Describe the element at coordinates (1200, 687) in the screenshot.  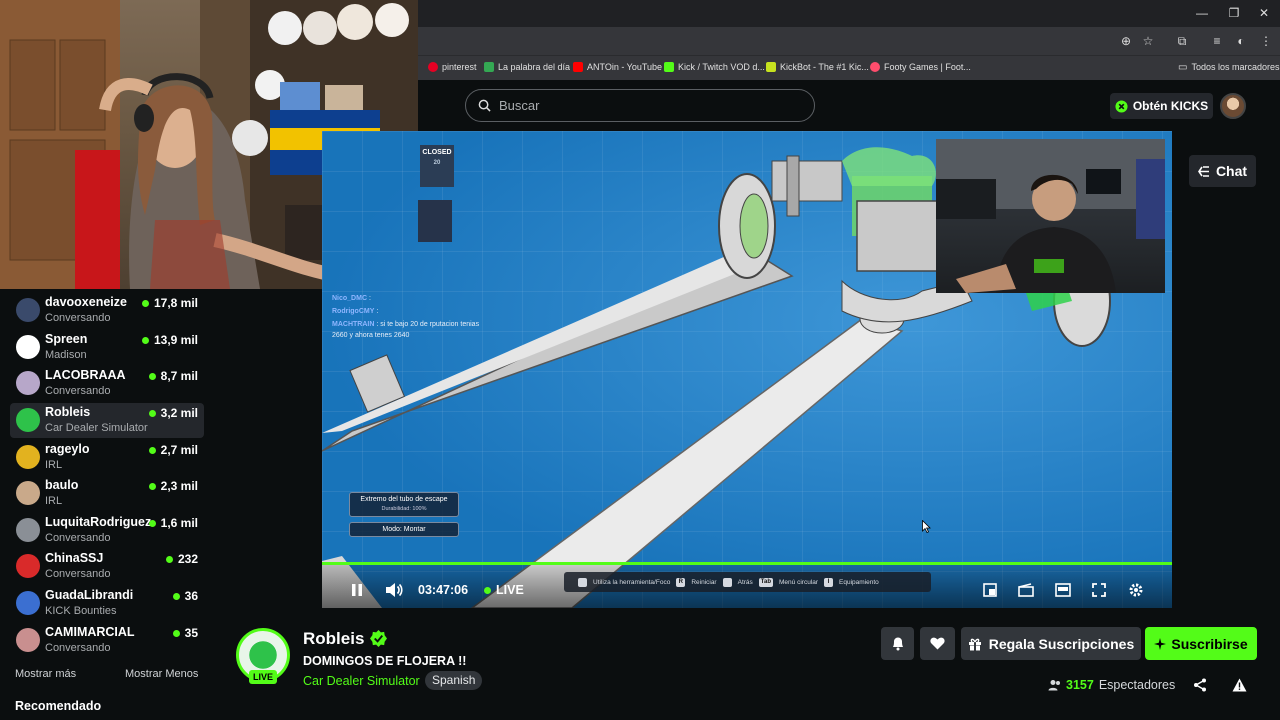
I see `share-icon` at that location.